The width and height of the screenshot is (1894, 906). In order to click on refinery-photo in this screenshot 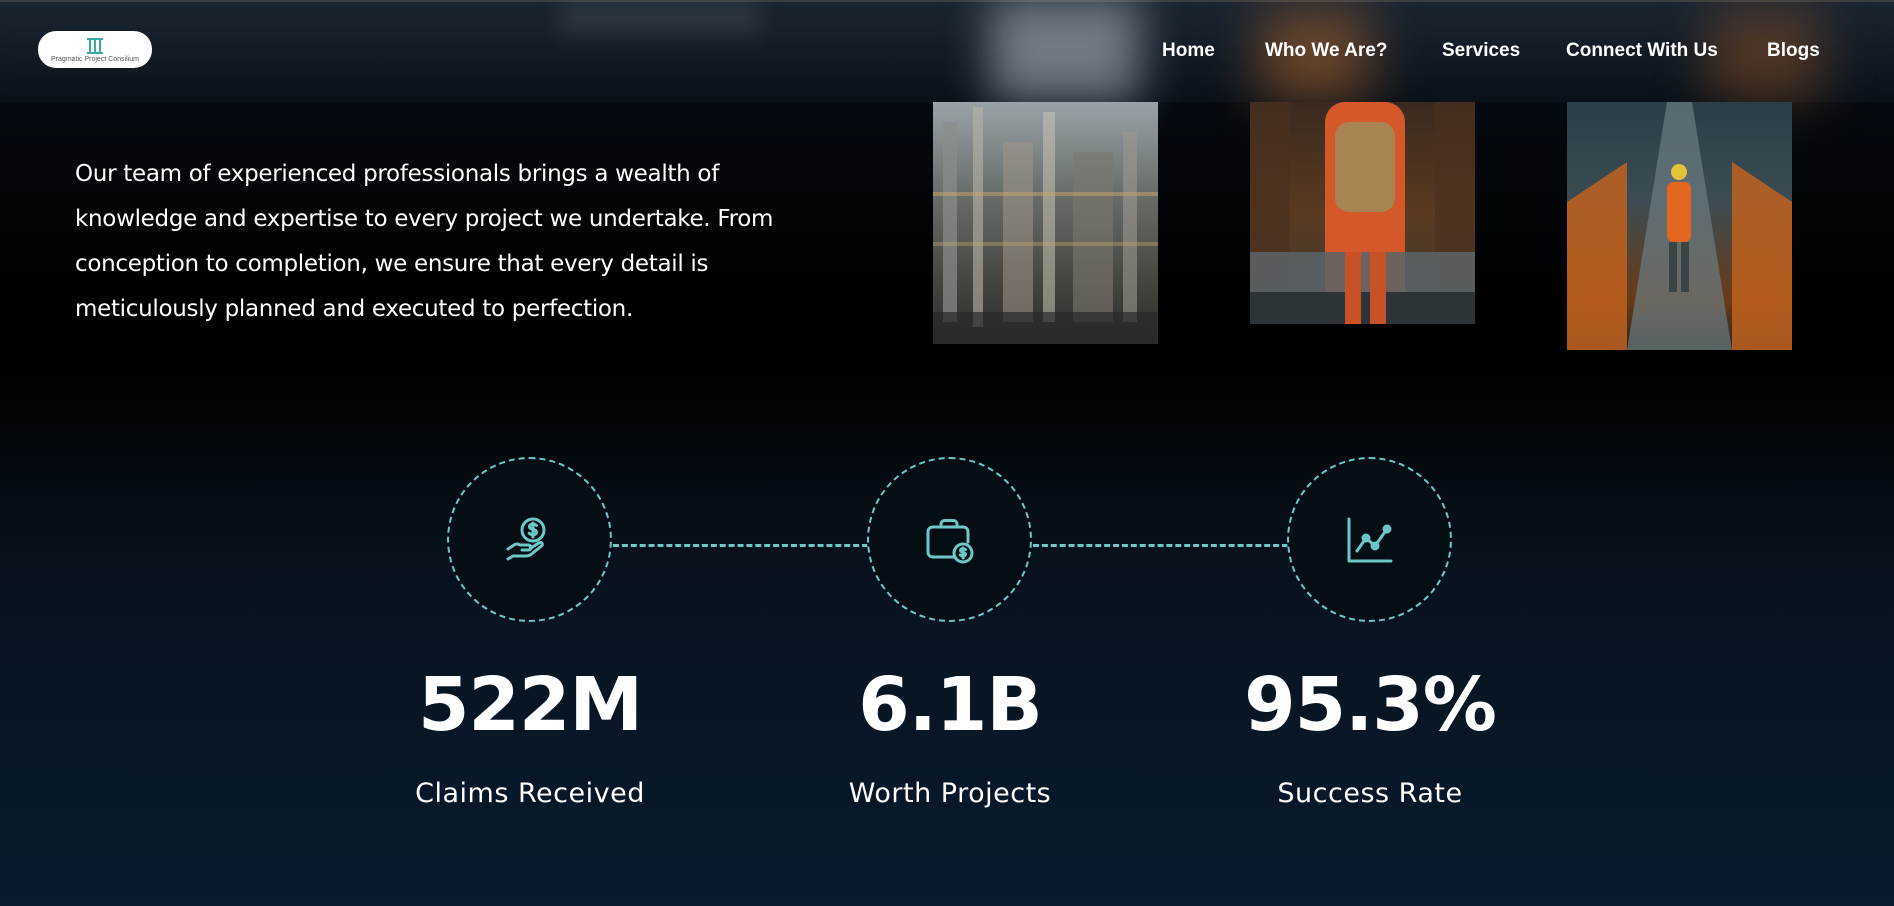, I will do `click(1045, 223)`.